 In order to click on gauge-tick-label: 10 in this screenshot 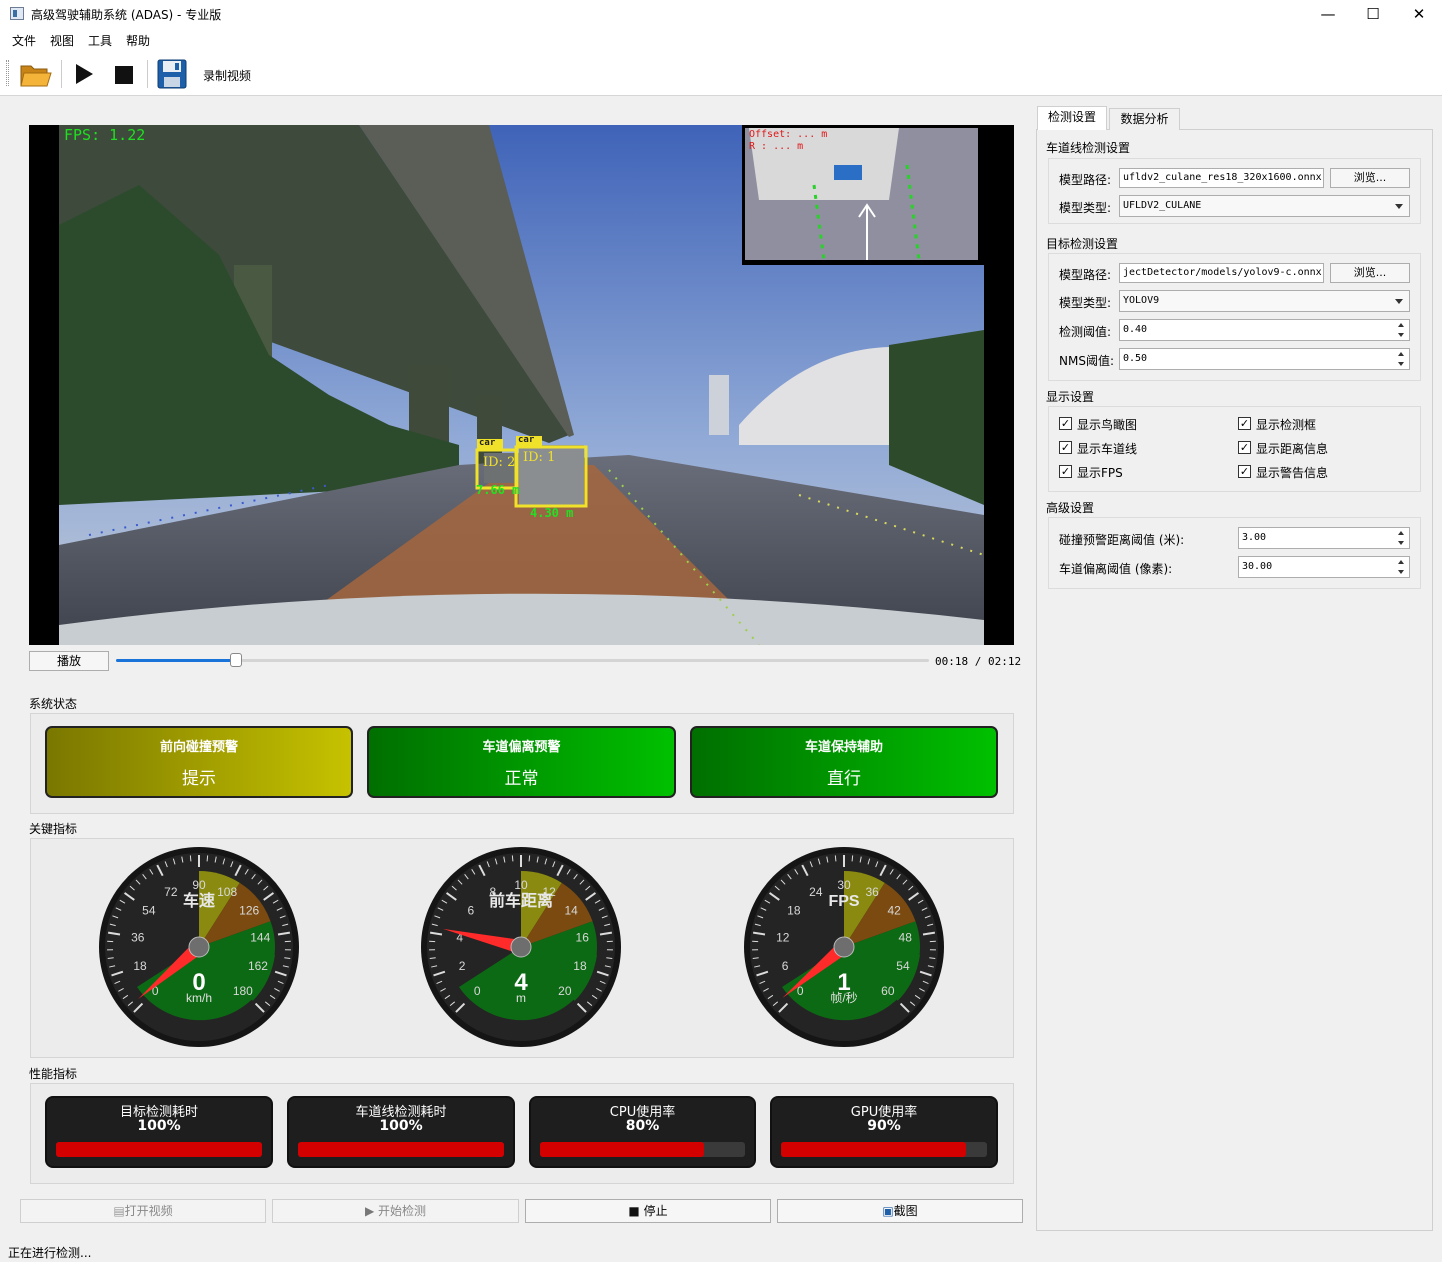, I will do `click(521, 885)`.